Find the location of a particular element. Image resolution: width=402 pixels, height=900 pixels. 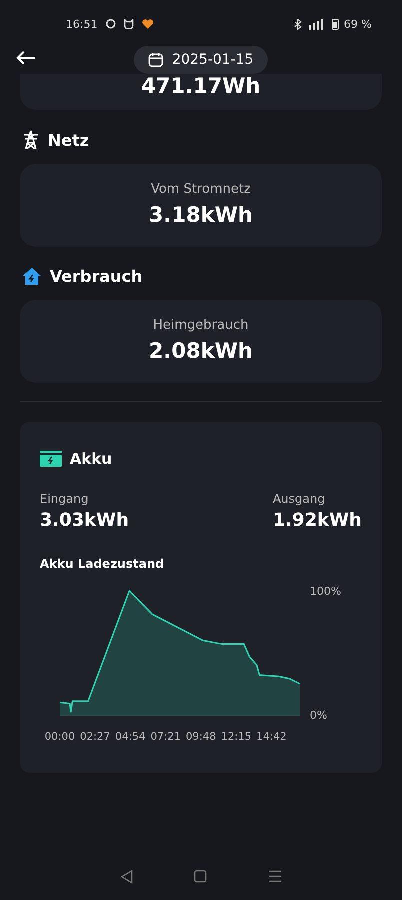

x-tick-label: 14:42 is located at coordinates (271, 737).